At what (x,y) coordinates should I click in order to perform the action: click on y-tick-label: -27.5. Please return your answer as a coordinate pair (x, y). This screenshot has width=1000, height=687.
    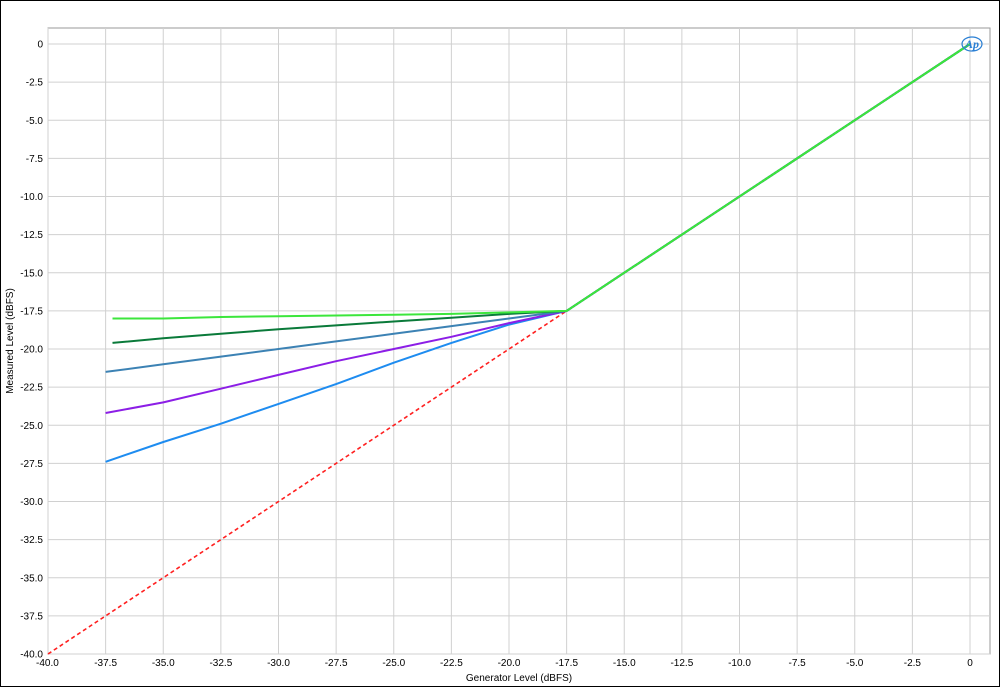
    Looking at the image, I should click on (31, 464).